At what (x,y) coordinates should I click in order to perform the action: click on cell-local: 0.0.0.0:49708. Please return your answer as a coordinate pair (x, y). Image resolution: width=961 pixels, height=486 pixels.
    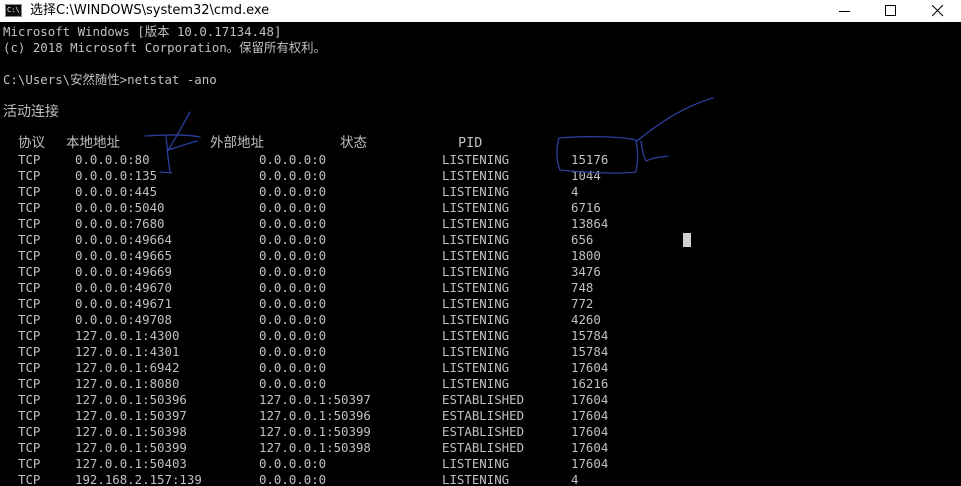
    Looking at the image, I should click on (123, 319).